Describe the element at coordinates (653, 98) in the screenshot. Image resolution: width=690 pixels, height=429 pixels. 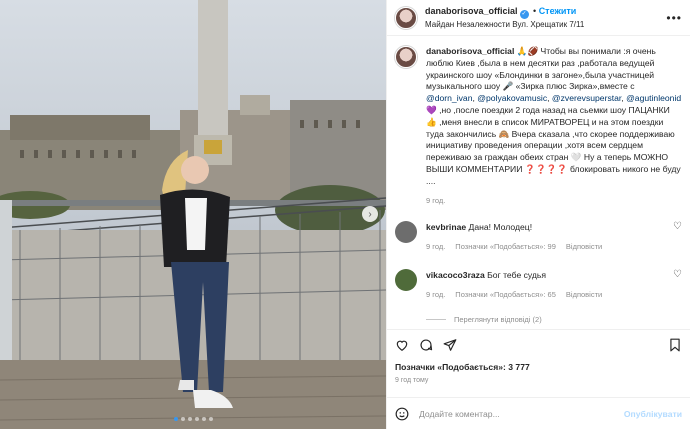
I see `mention-link: @agutinleonid` at that location.